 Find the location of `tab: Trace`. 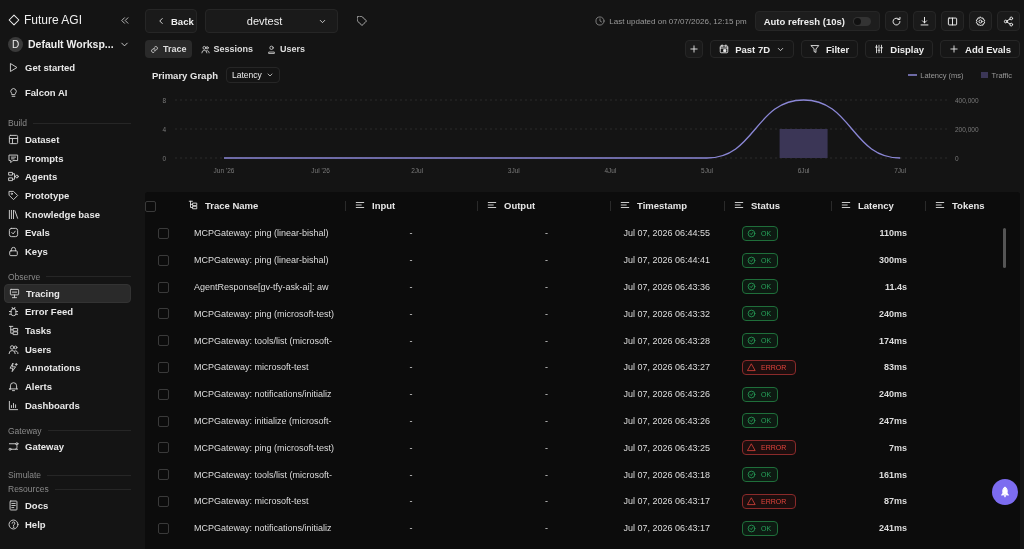

tab: Trace is located at coordinates (168, 49).